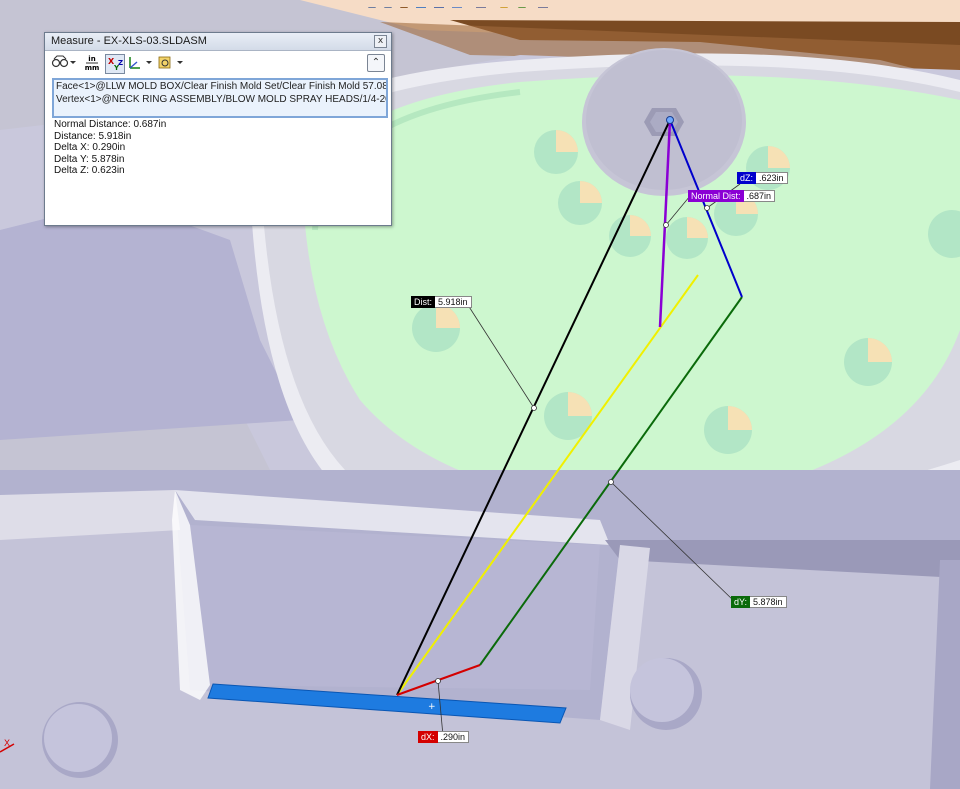 This screenshot has width=960, height=789. Describe the element at coordinates (110, 124) in the screenshot. I see `result-normal-distance: Normal Distance: 0.687in` at that location.